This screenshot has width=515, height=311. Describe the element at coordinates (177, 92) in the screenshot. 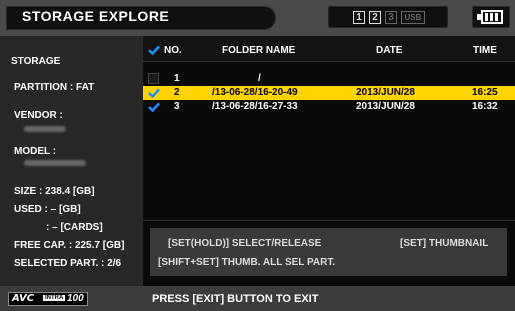

I see `row-number: 2` at that location.